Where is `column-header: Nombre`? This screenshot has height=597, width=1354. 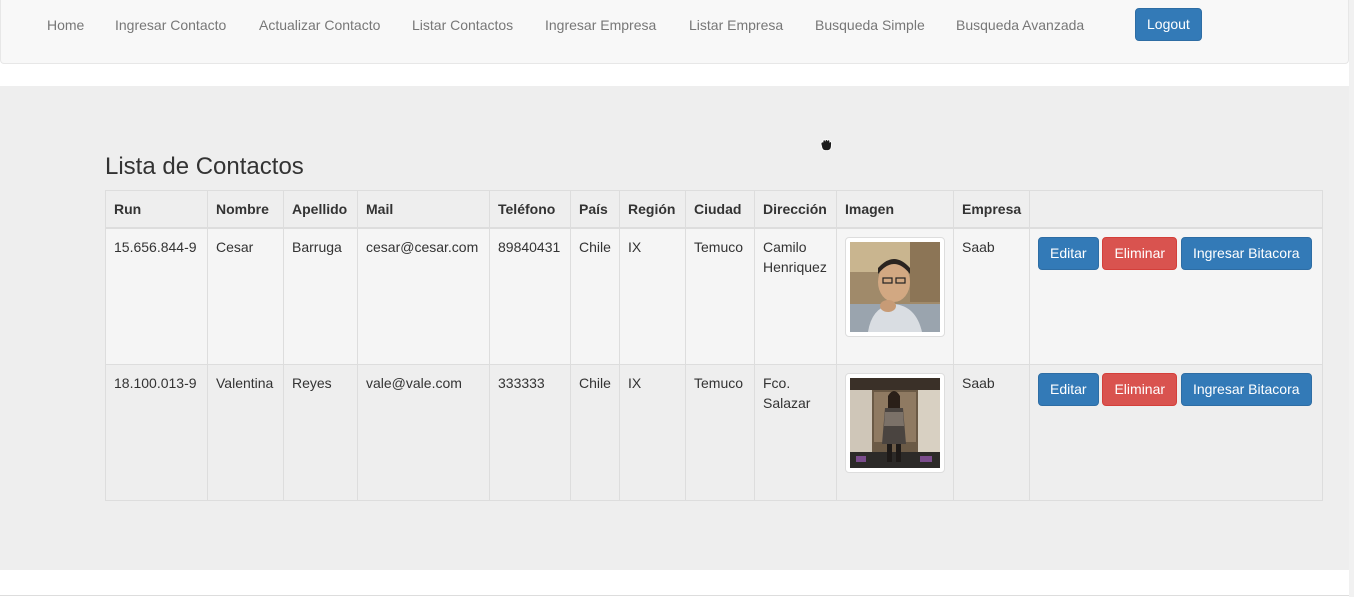 column-header: Nombre is located at coordinates (245, 209).